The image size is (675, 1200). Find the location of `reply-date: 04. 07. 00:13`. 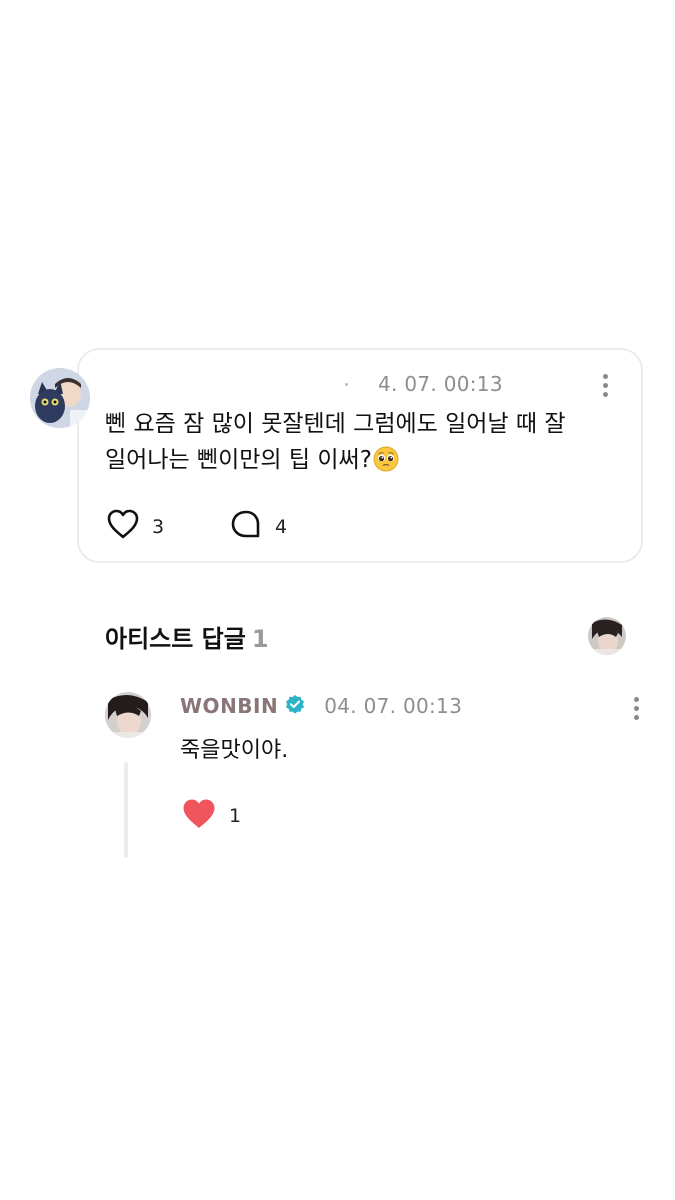

reply-date: 04. 07. 00:13 is located at coordinates (393, 706).